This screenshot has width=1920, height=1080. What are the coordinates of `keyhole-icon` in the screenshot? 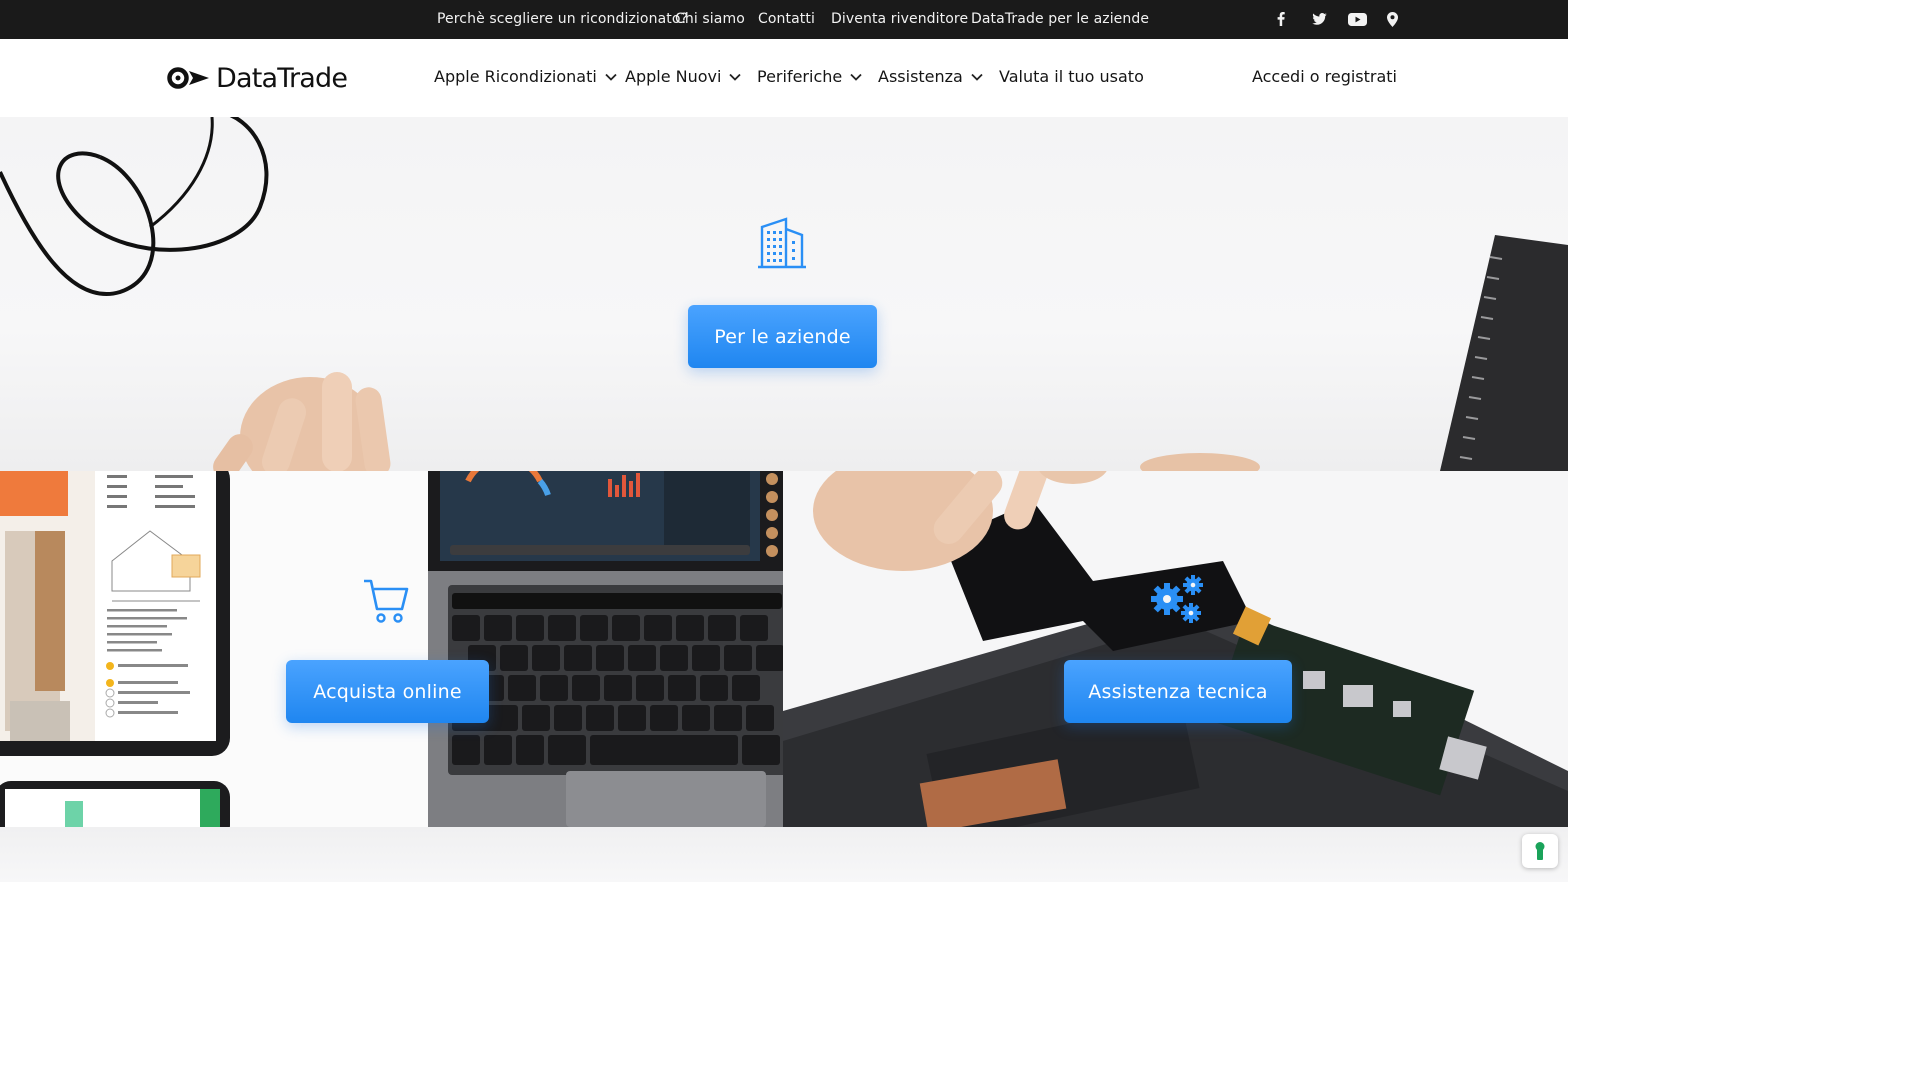 It's located at (1540, 851).